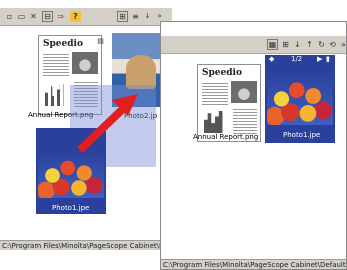 The image size is (347, 270). Describe the element at coordinates (297, 44) in the screenshot. I see `sort-az-icon: ↓` at that location.